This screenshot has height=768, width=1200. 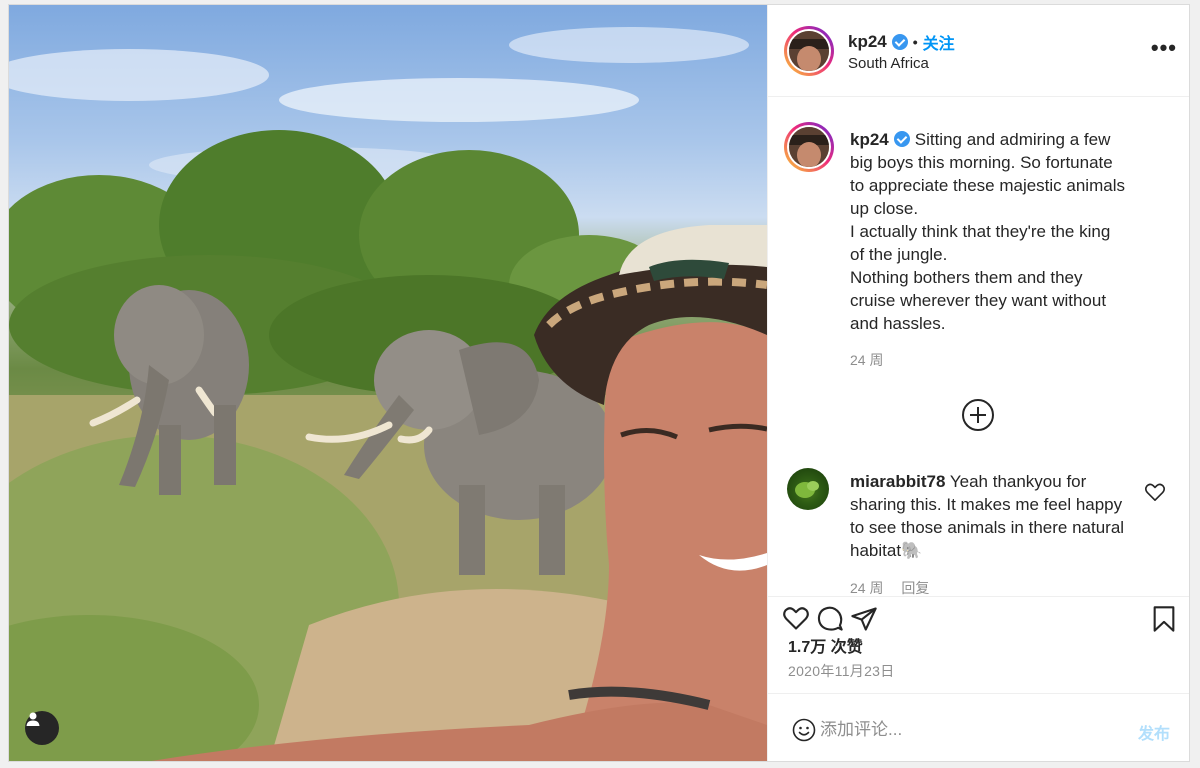 I want to click on add-comment-bar: 发布, so click(x=978, y=727).